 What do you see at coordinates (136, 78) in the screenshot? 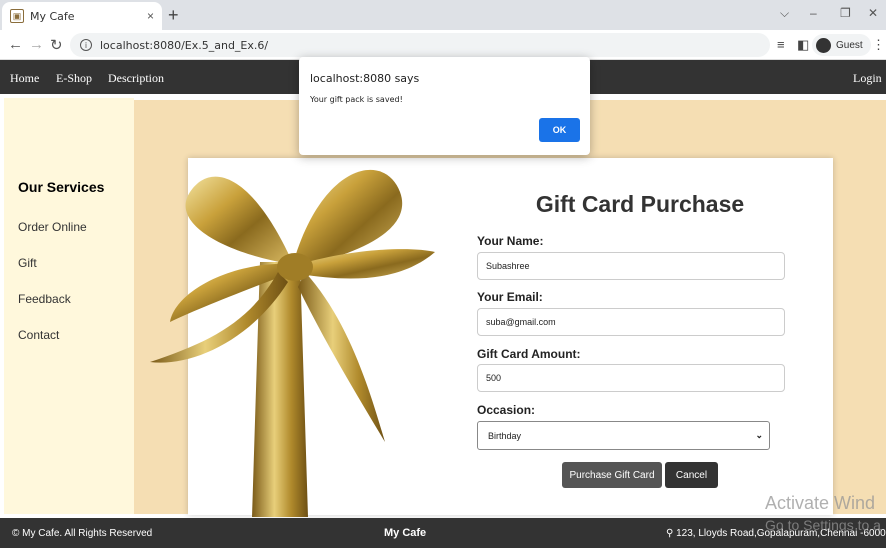
I see `nav-description-link: Description` at bounding box center [136, 78].